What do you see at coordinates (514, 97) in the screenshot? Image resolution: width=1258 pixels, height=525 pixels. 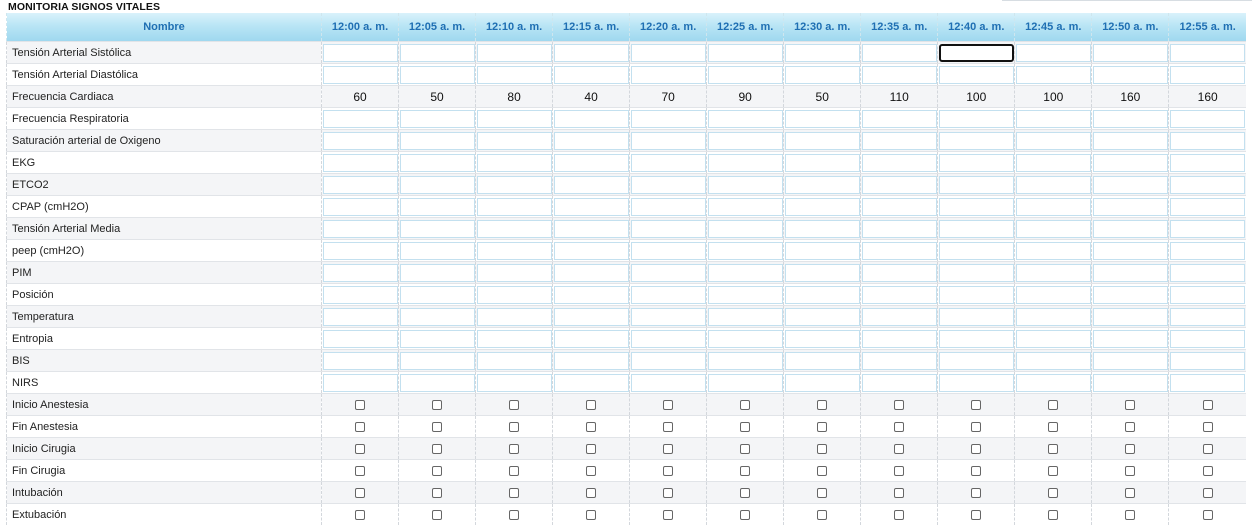 I see `vital-value: 80` at bounding box center [514, 97].